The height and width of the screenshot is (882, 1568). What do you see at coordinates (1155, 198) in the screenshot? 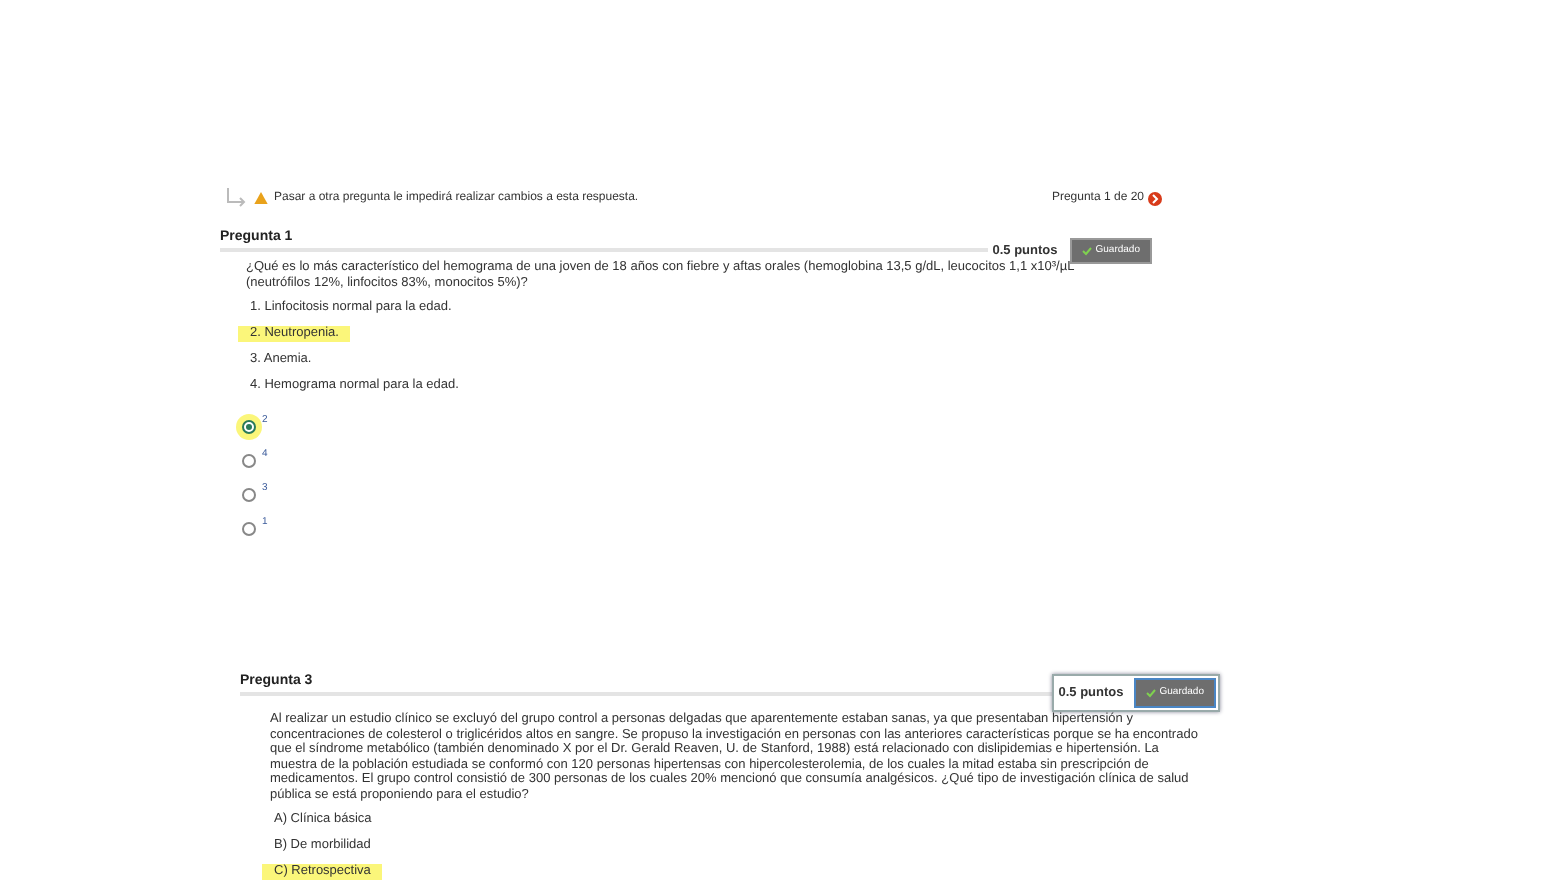
I see `next-arrow-icon` at bounding box center [1155, 198].